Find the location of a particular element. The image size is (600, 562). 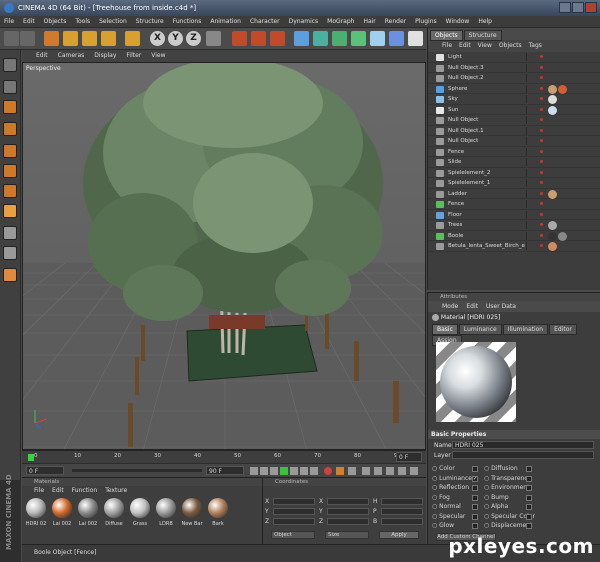

viewport-menu-cameras: Cameras is located at coordinates (71, 57).